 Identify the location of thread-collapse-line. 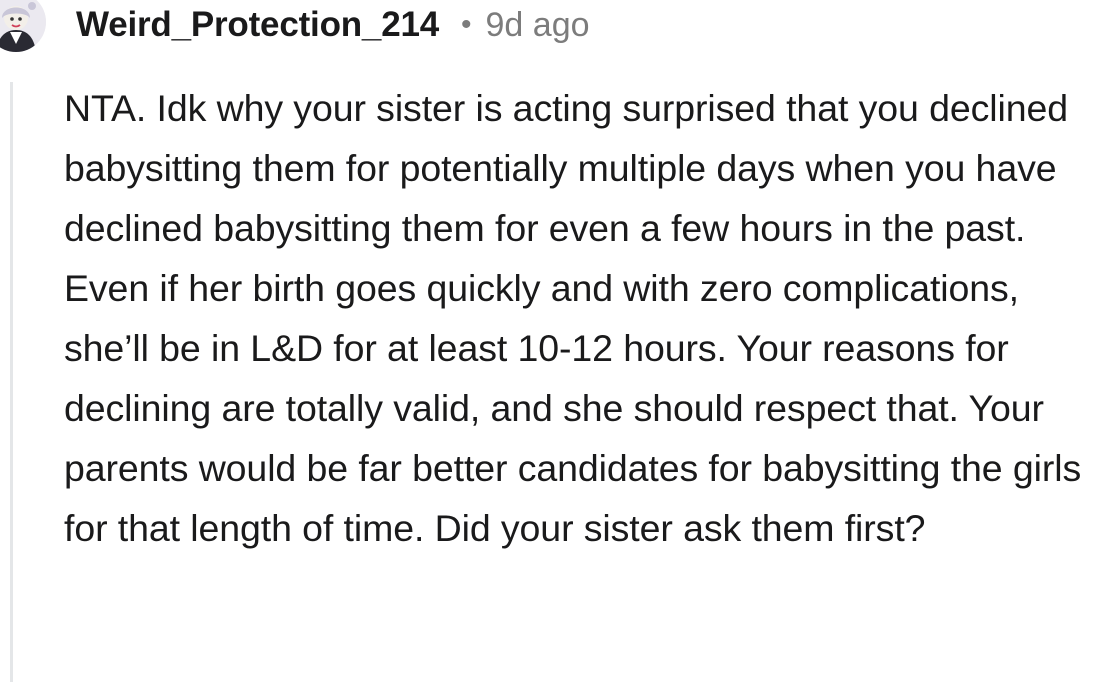
(11, 382).